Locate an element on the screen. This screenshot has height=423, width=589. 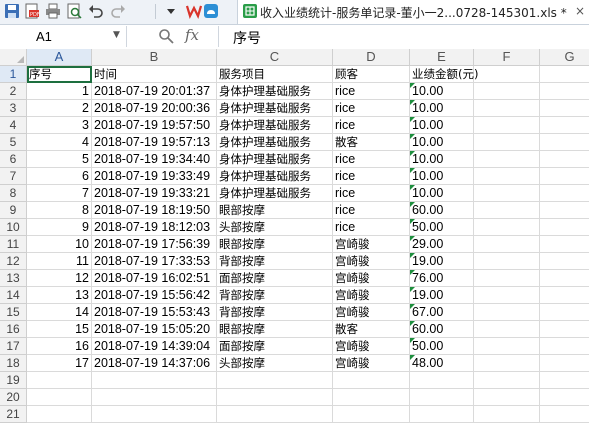
undo-icon is located at coordinates (96, 11).